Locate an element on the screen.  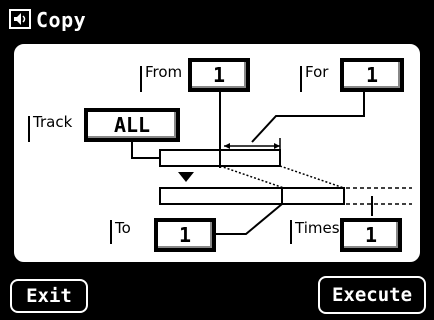
exit-button: Exit is located at coordinates (49, 296).